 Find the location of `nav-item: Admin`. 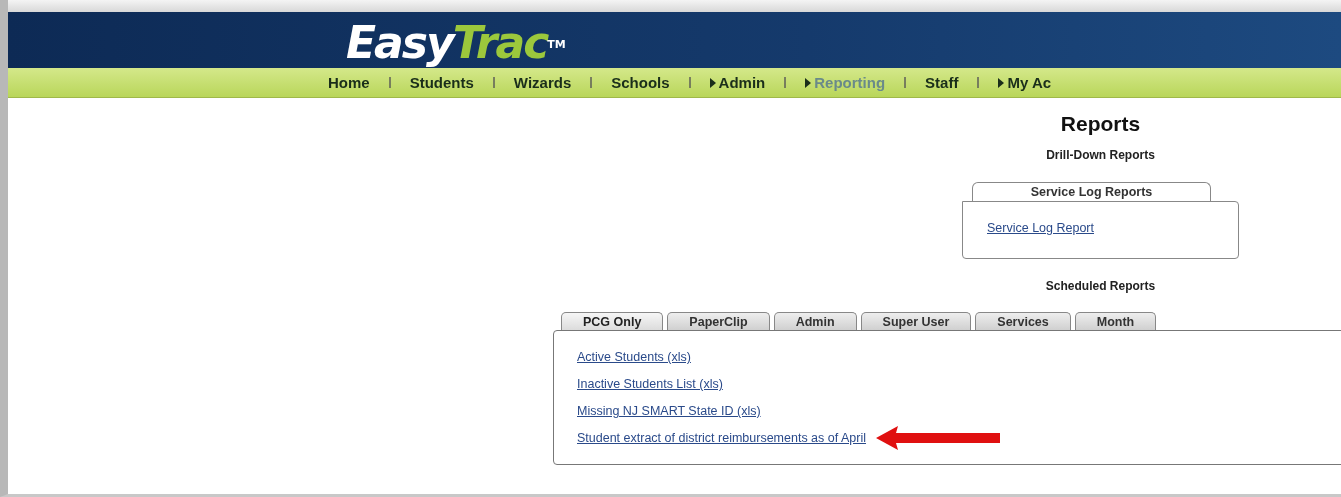

nav-item: Admin is located at coordinates (742, 82).